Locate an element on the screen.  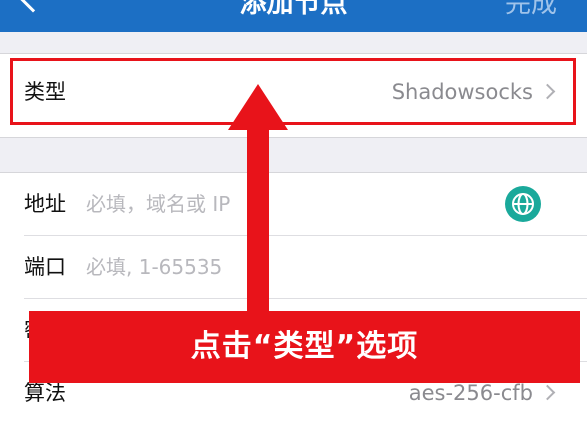
arrow-up-icon is located at coordinates (258, 202).